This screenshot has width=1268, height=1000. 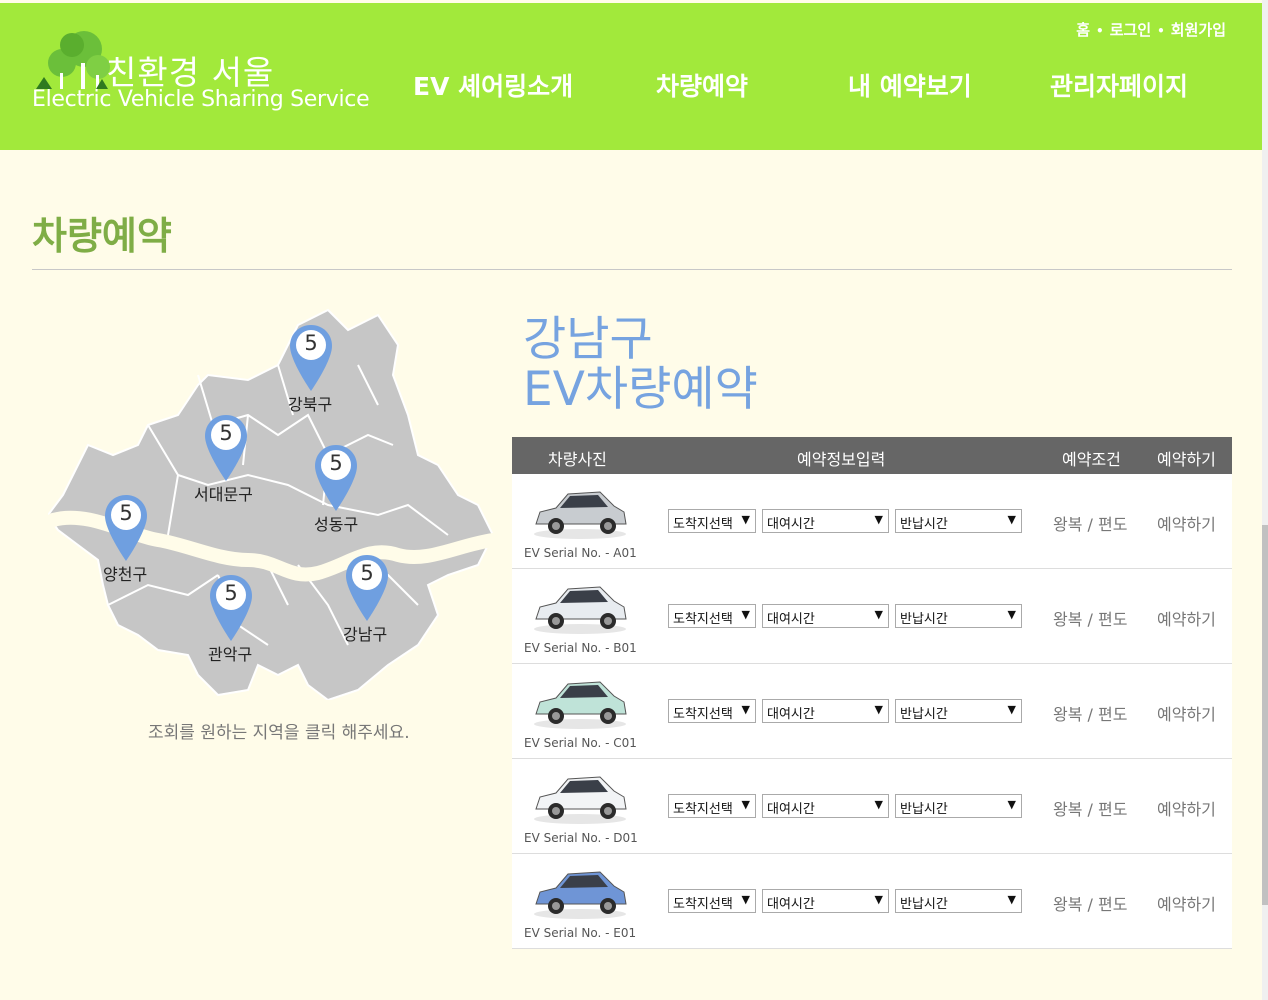 What do you see at coordinates (125, 573) in the screenshot?
I see `district-label-yangcheon: 양천구` at bounding box center [125, 573].